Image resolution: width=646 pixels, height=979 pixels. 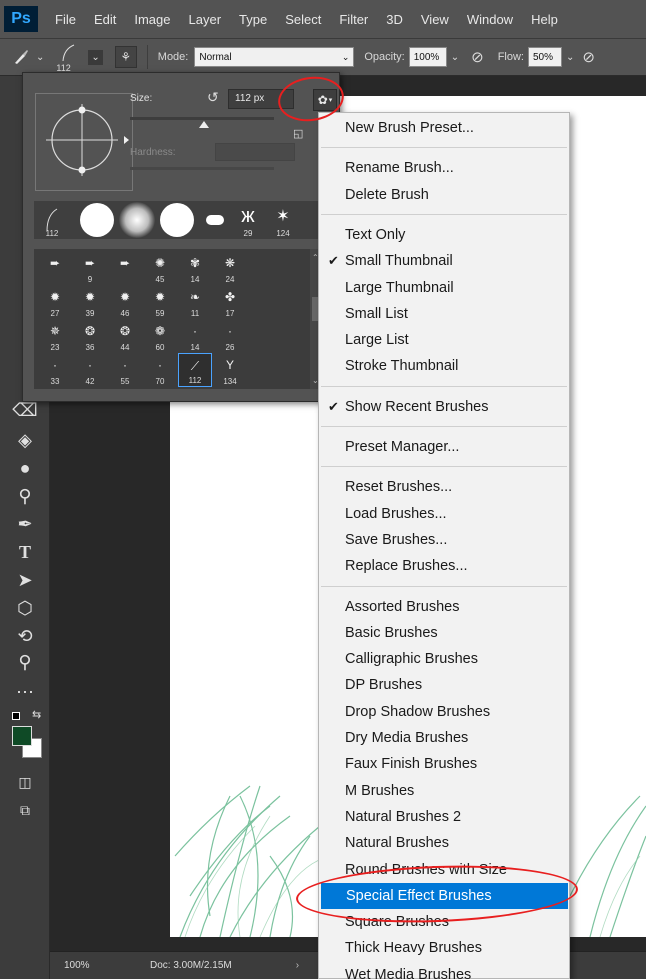 I want to click on recent-brush-eraser, so click(x=215, y=220).